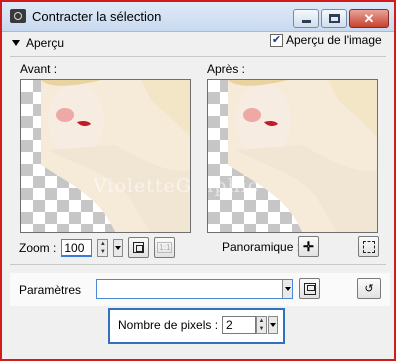 This screenshot has height=361, width=396. I want to click on zoom-fit-icon, so click(139, 247).